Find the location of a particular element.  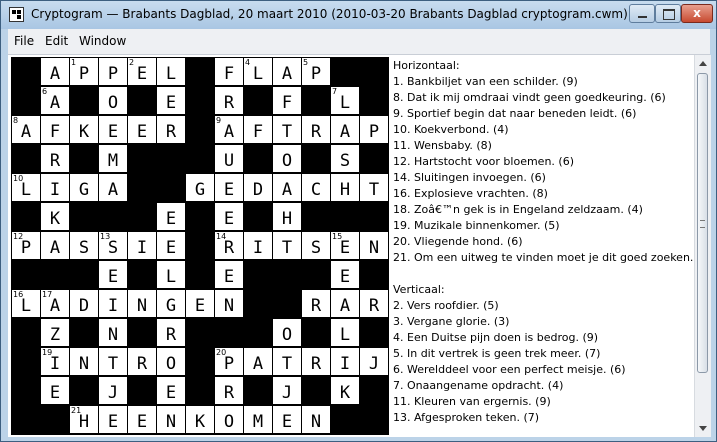

grid-cell: 2E is located at coordinates (142, 71).